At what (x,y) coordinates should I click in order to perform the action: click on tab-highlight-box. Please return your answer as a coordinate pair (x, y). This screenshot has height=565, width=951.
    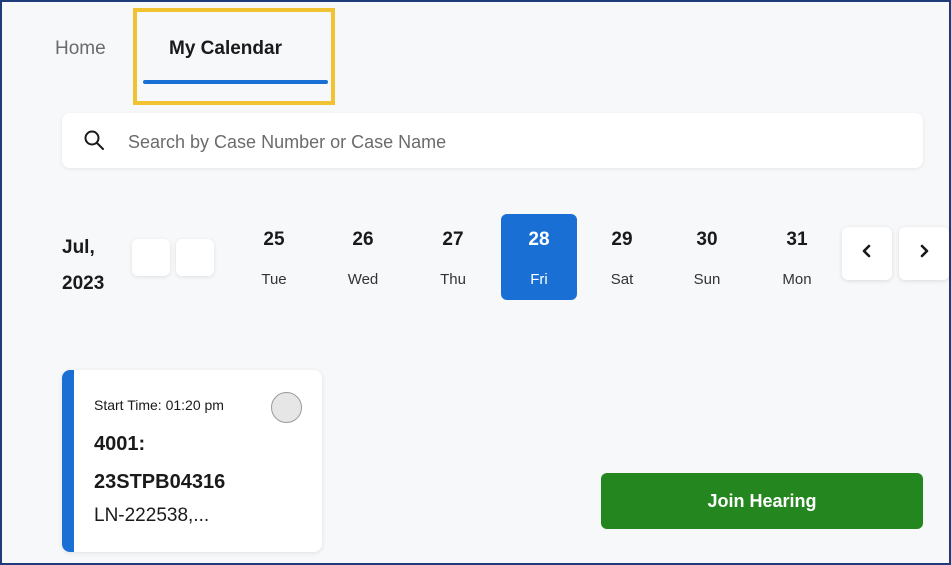
    Looking at the image, I should click on (234, 56).